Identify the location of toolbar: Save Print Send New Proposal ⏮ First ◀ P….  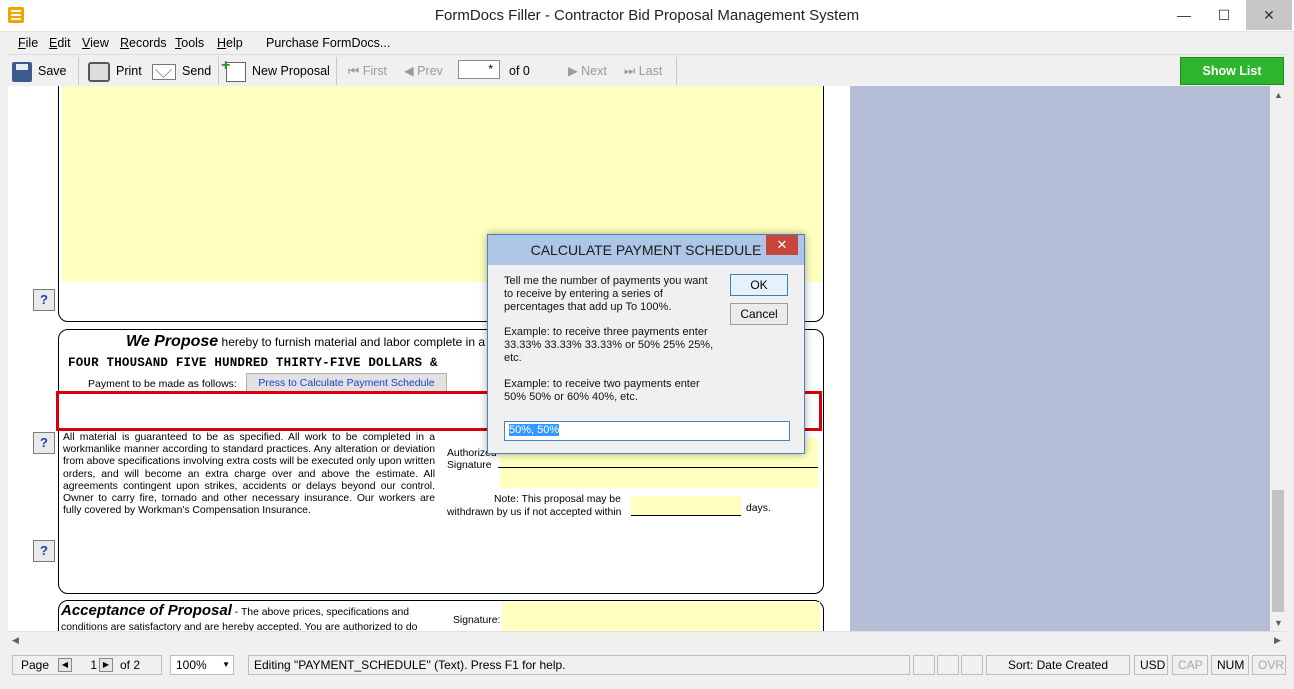
(647, 70).